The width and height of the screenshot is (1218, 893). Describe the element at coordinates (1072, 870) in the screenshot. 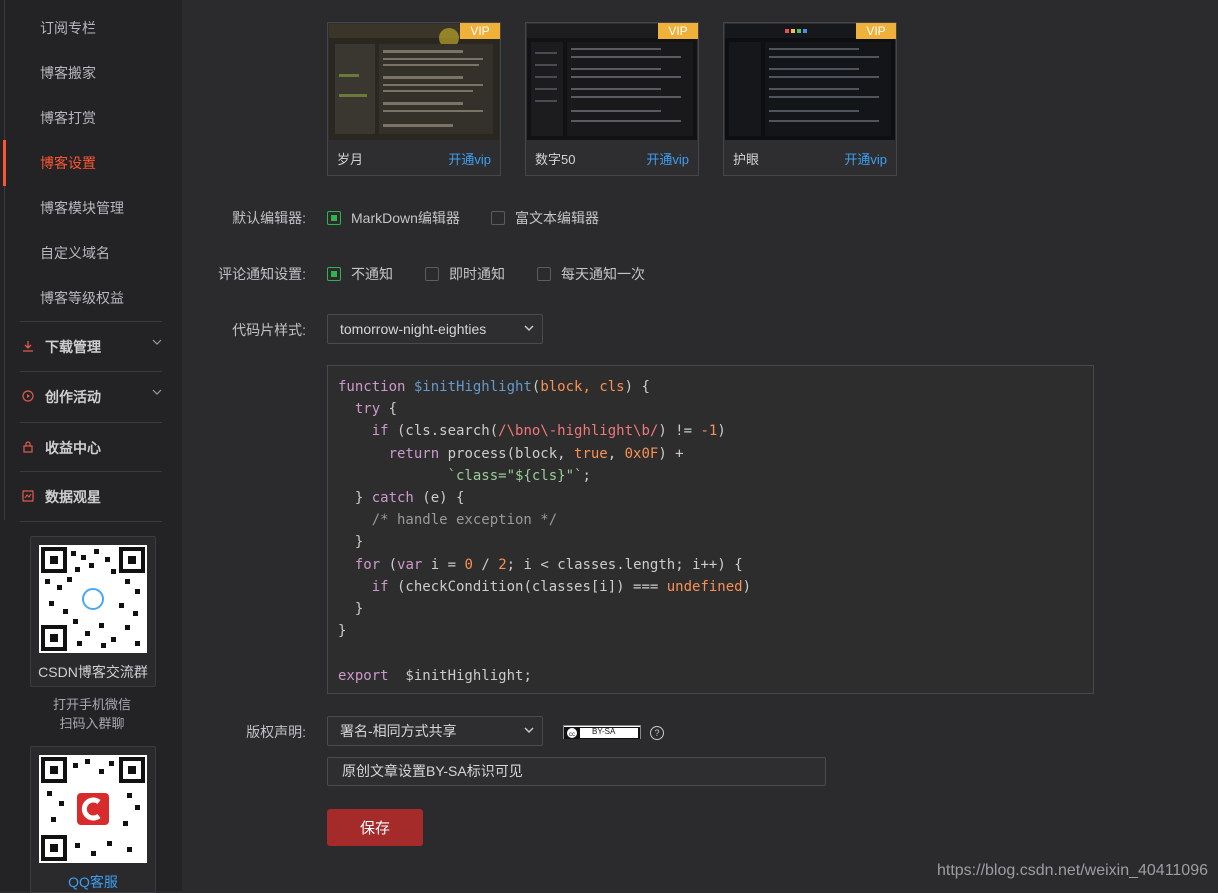

I see `watermark: https://blog.csdn.net/weixin_40411096` at that location.